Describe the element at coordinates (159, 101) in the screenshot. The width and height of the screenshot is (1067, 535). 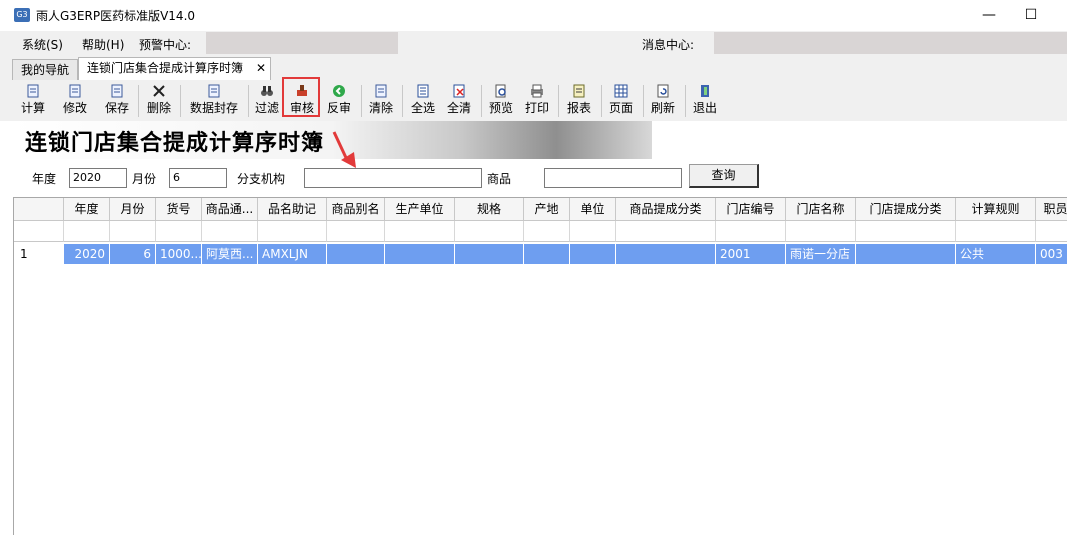
I see `delete-button: 删除` at that location.